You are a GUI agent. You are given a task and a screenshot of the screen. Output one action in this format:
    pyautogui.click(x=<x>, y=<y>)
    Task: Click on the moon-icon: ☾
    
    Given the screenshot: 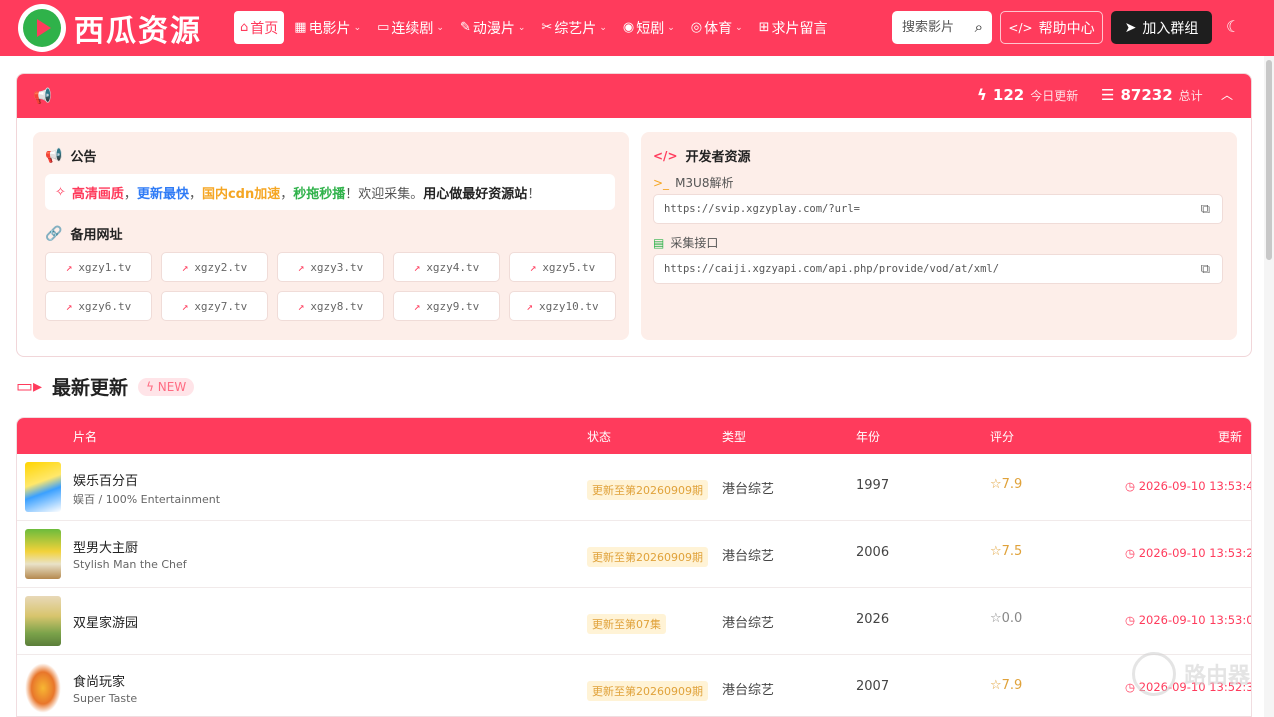 What is the action you would take?
    pyautogui.click(x=1233, y=26)
    